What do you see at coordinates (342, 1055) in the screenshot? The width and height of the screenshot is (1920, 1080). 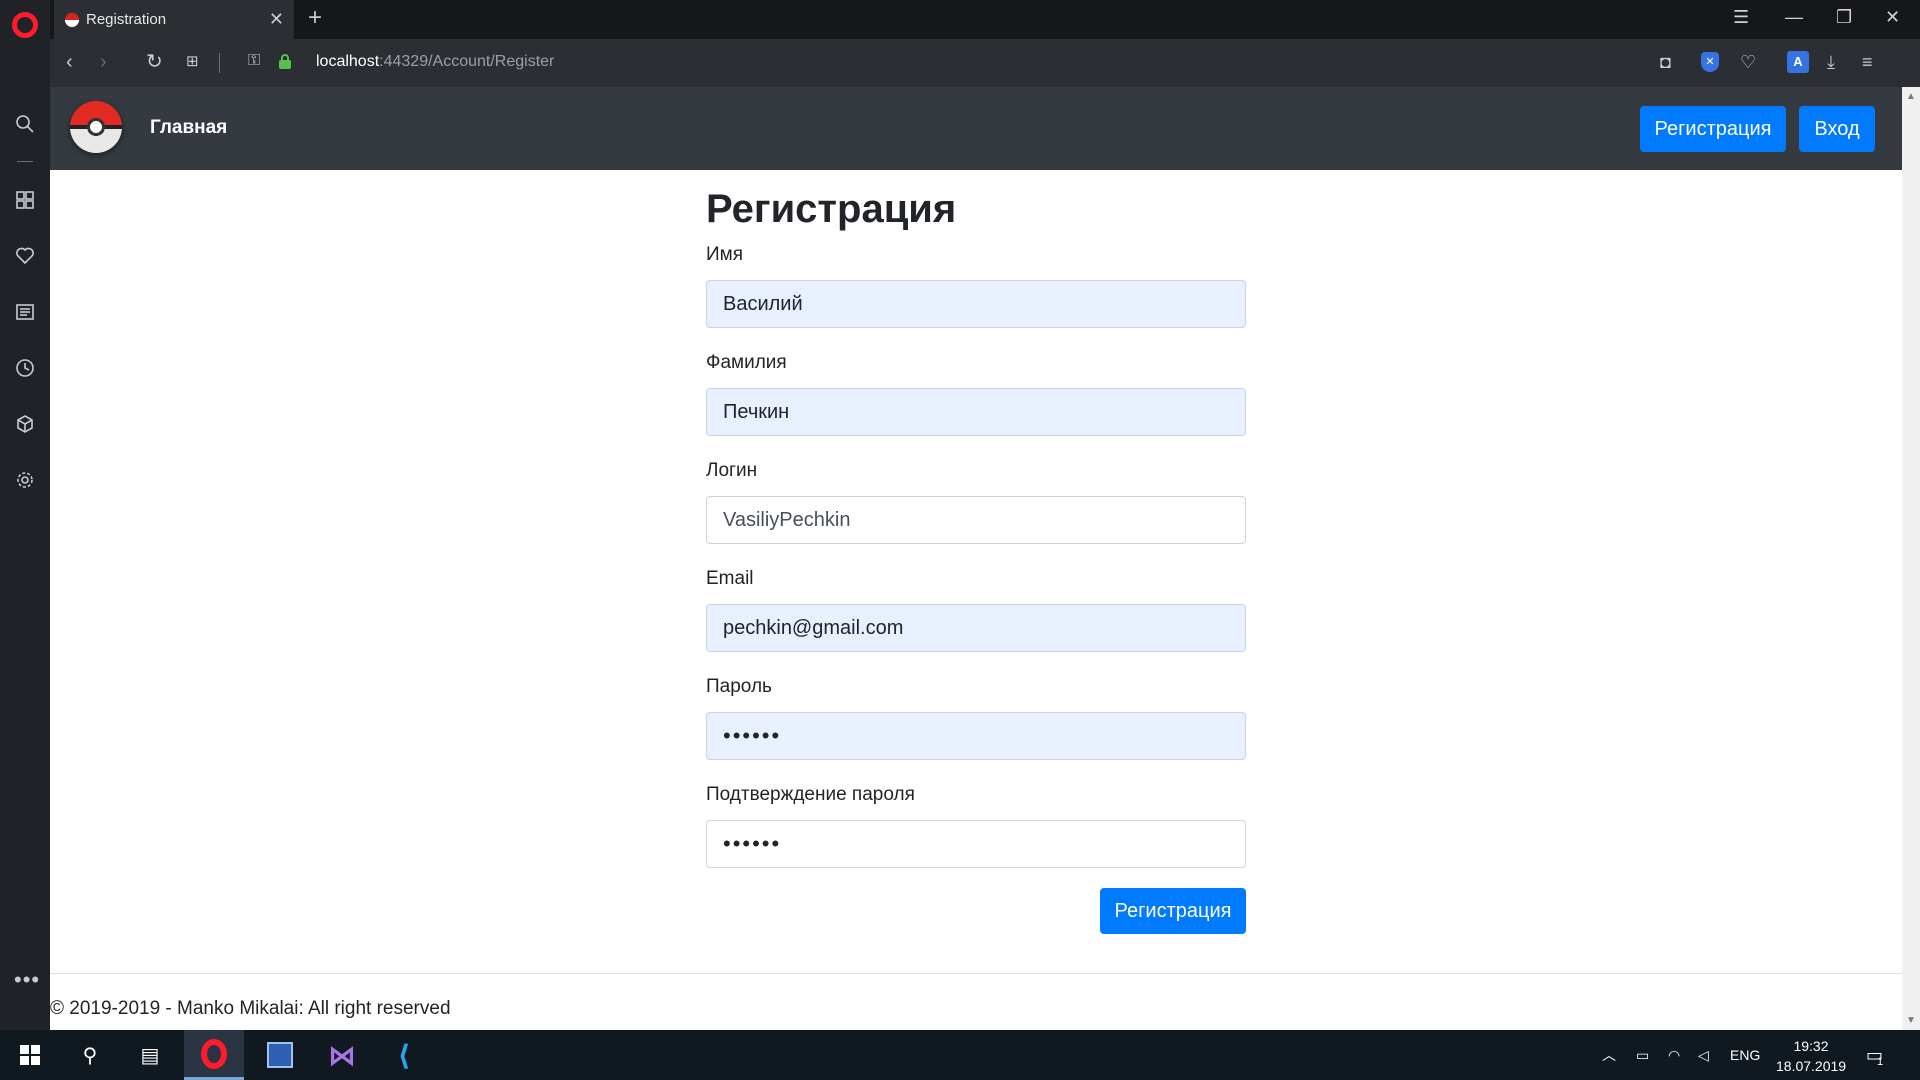 I see `taskbar-visual-studio-icon: ⋈` at bounding box center [342, 1055].